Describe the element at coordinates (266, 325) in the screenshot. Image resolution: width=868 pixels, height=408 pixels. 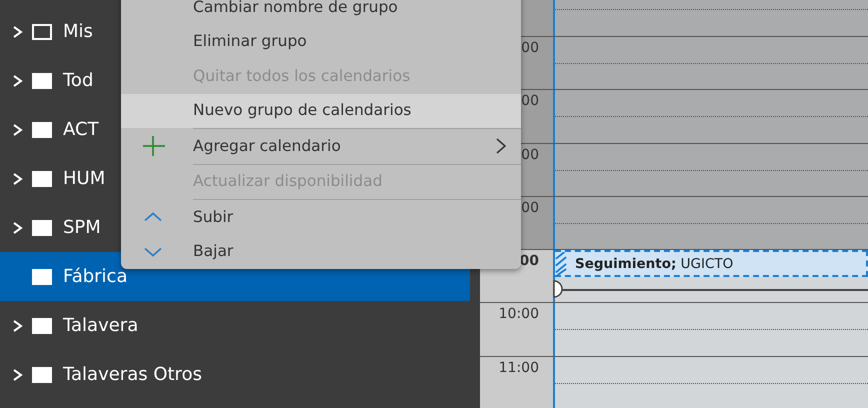
I see `sidebar-item: Talavera` at that location.